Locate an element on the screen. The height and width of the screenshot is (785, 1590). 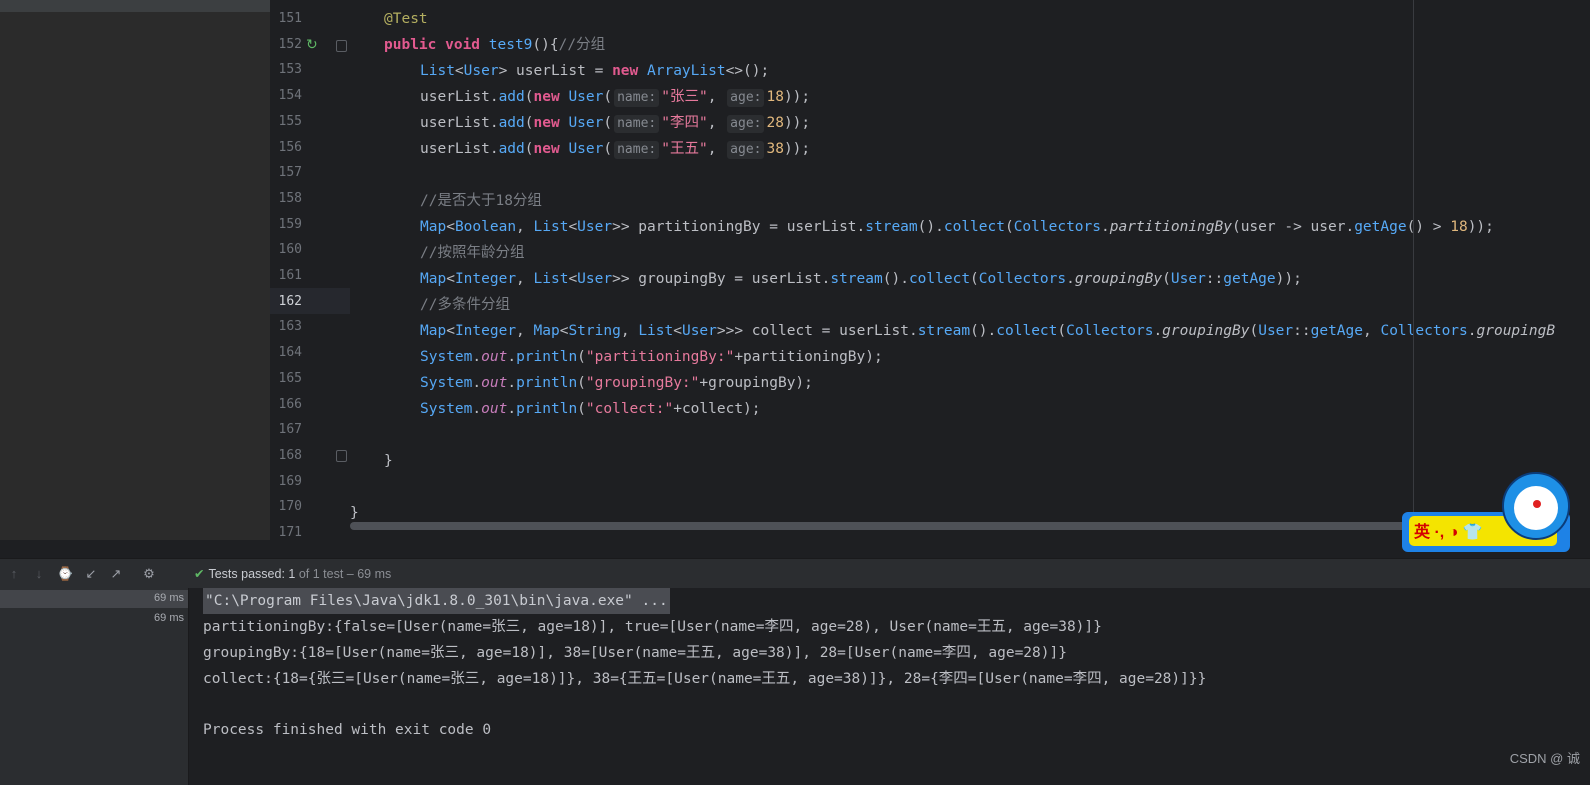
line-number: 168 is located at coordinates (290, 455).